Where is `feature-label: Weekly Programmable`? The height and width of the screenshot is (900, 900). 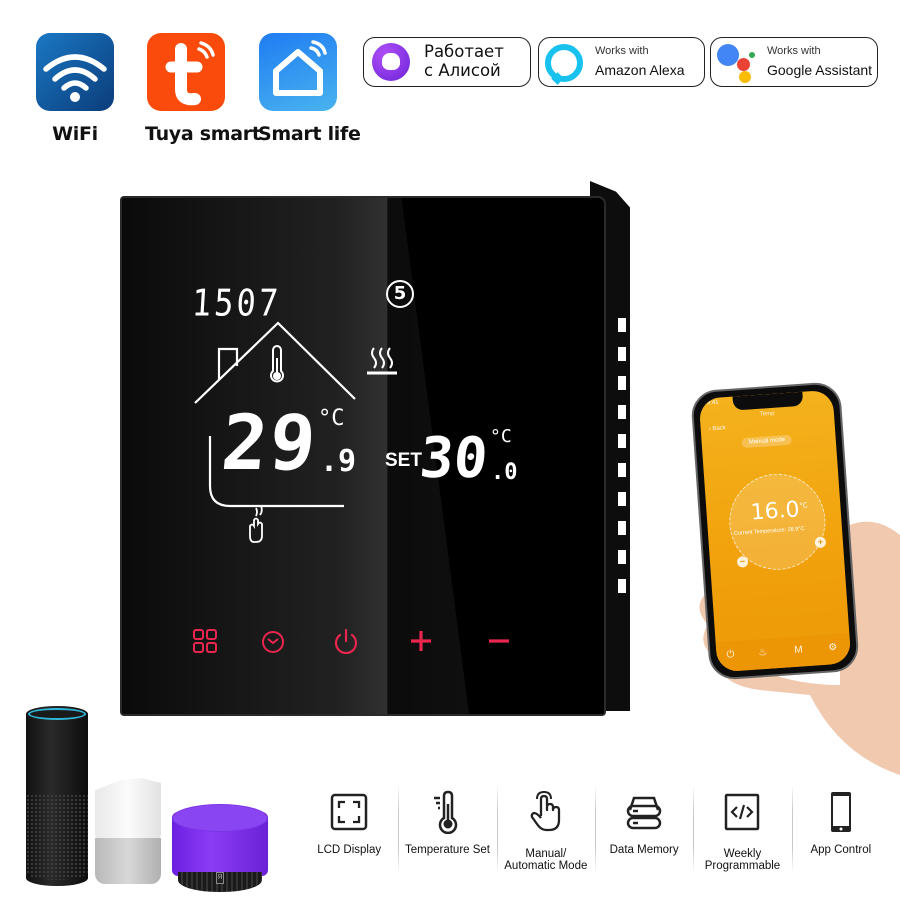
feature-label: Weekly Programmable is located at coordinates (742, 860).